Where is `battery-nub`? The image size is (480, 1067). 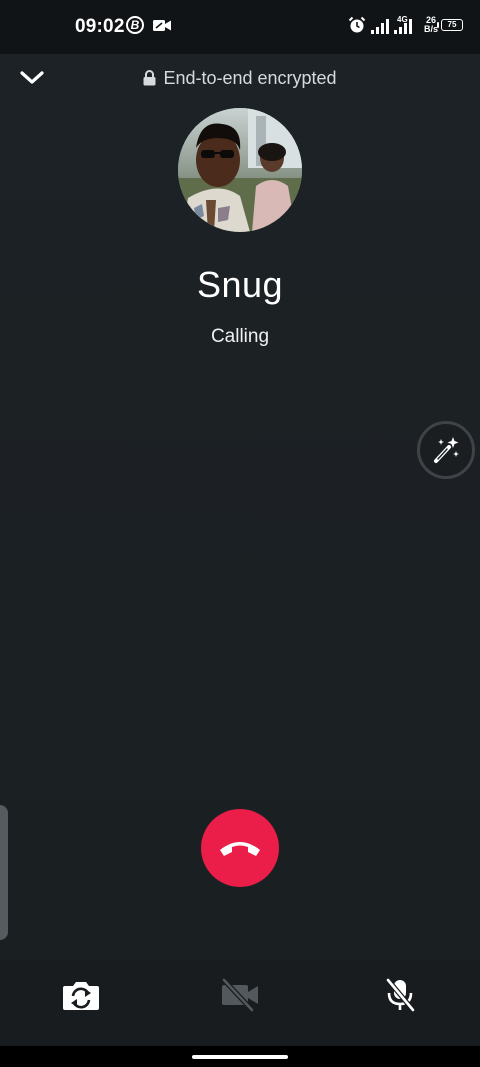
battery-nub is located at coordinates (438, 25).